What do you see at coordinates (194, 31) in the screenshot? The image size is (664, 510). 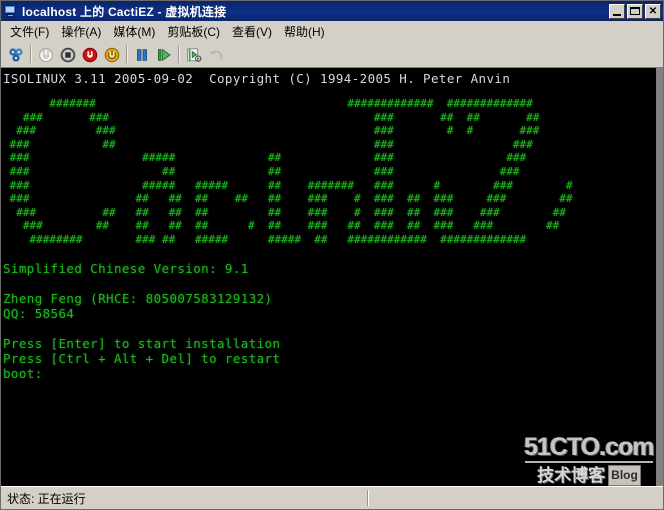 I see `menu-clipboard: 剪贴板(C)` at bounding box center [194, 31].